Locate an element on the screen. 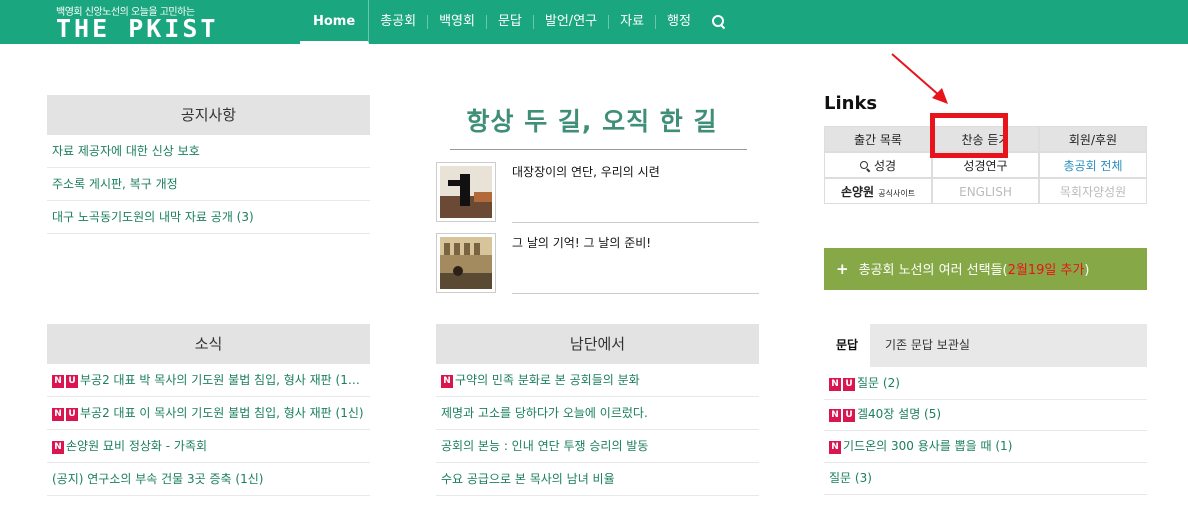 Image resolution: width=1188 pixels, height=511 pixels. qa-item-label: 질문 (3) is located at coordinates (850, 478).